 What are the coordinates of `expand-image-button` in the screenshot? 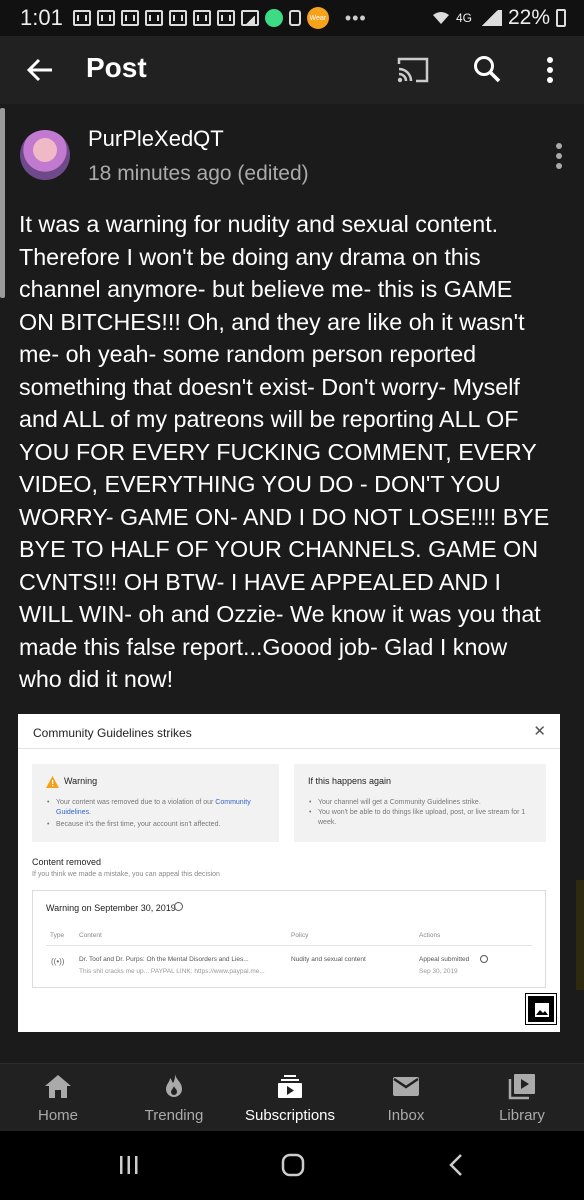 It's located at (541, 1009).